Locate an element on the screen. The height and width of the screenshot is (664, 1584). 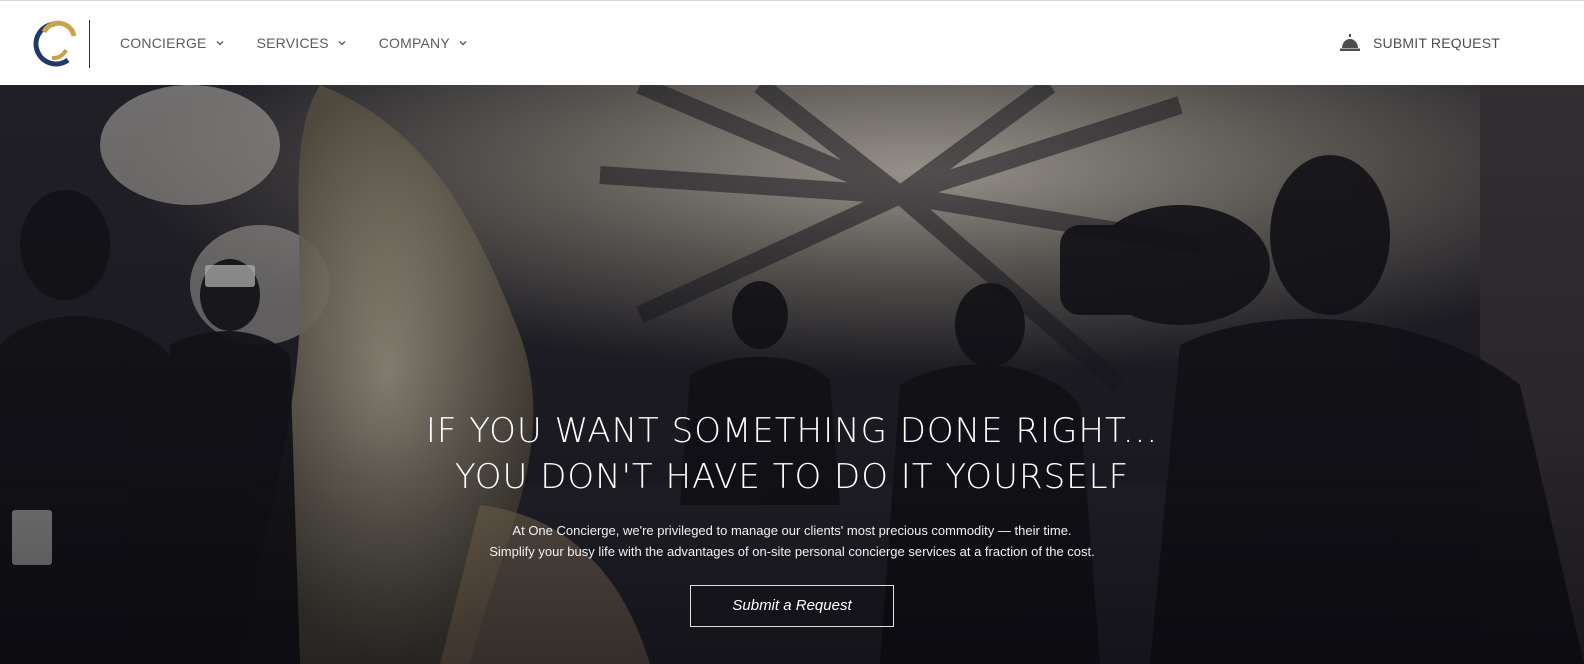
logo-divider is located at coordinates (89, 44).